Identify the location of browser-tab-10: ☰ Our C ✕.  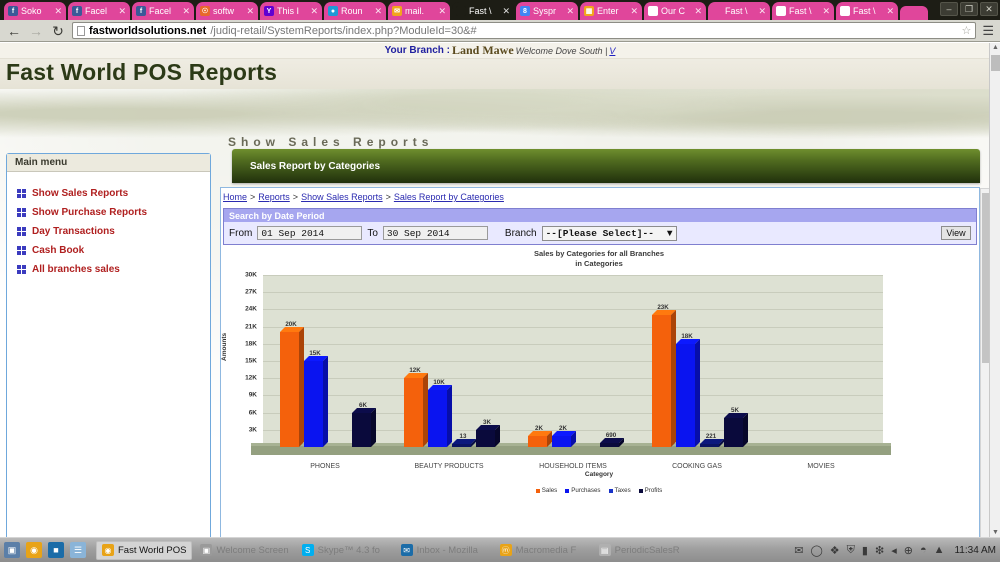
(675, 11).